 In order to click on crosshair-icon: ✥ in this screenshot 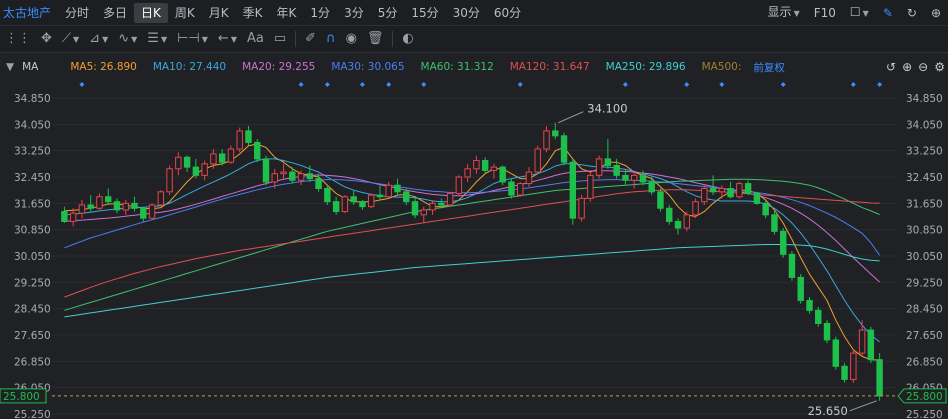, I will do `click(46, 39)`.